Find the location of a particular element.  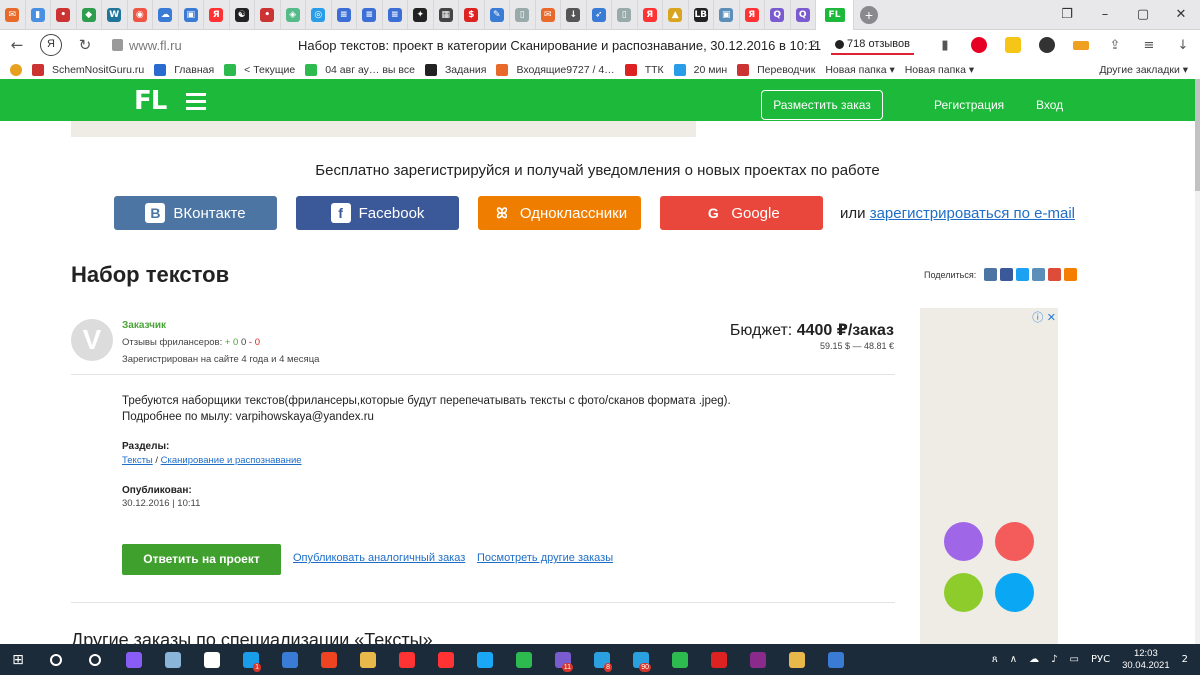

browser-tab: ◎ is located at coordinates (319, 15).